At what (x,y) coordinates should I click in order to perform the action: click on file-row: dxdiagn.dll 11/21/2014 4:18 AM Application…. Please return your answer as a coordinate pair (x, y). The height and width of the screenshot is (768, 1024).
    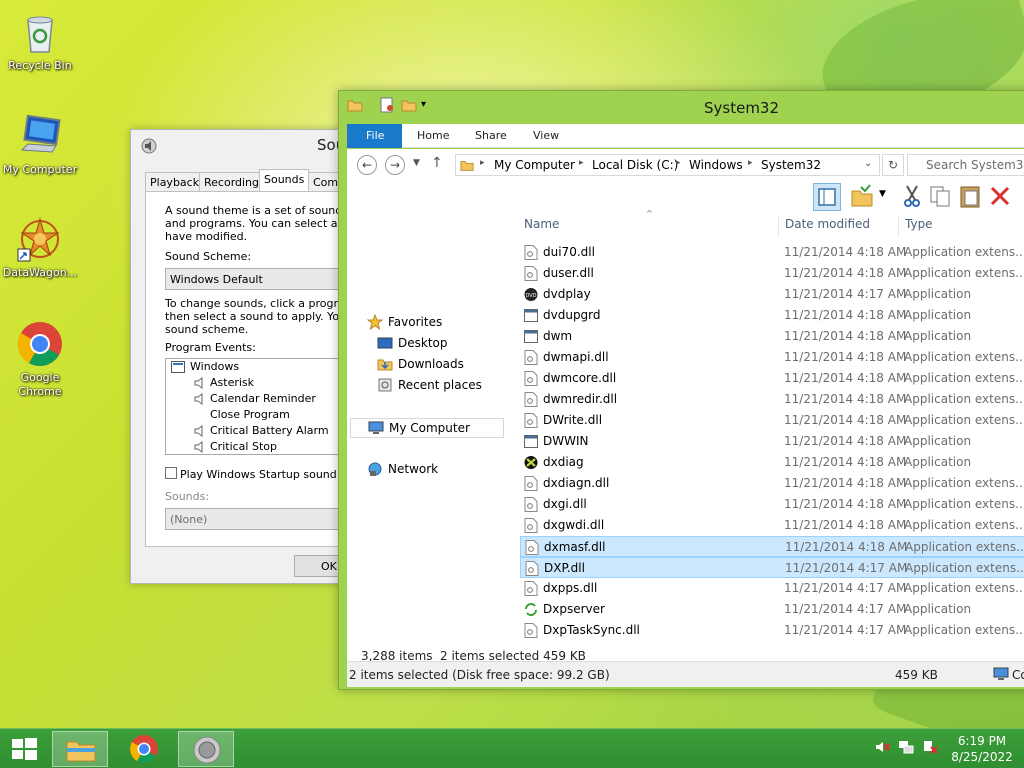
    Looking at the image, I should click on (772, 483).